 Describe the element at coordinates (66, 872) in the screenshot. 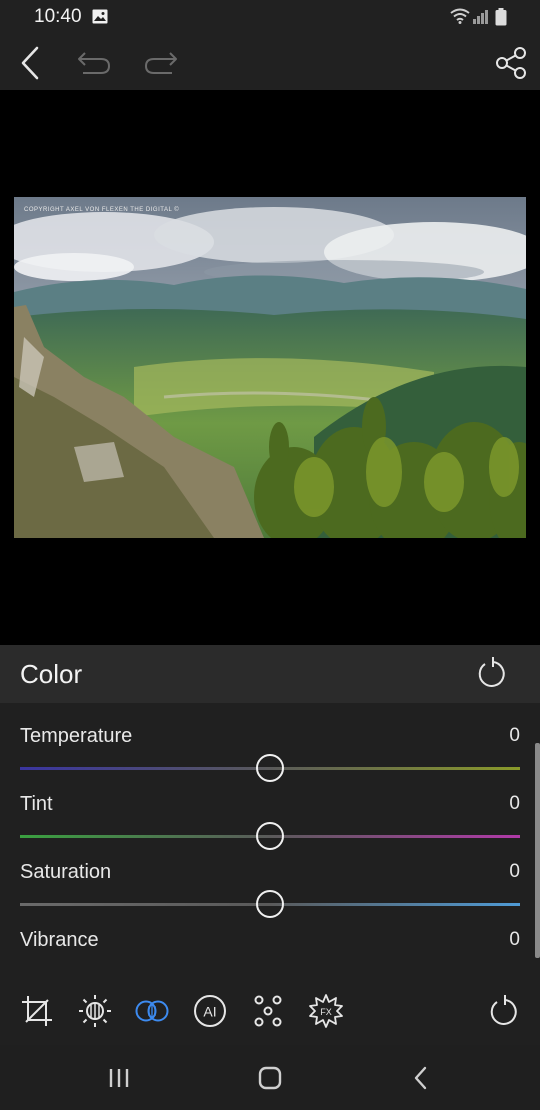

I see `saturation-label: Saturation` at that location.